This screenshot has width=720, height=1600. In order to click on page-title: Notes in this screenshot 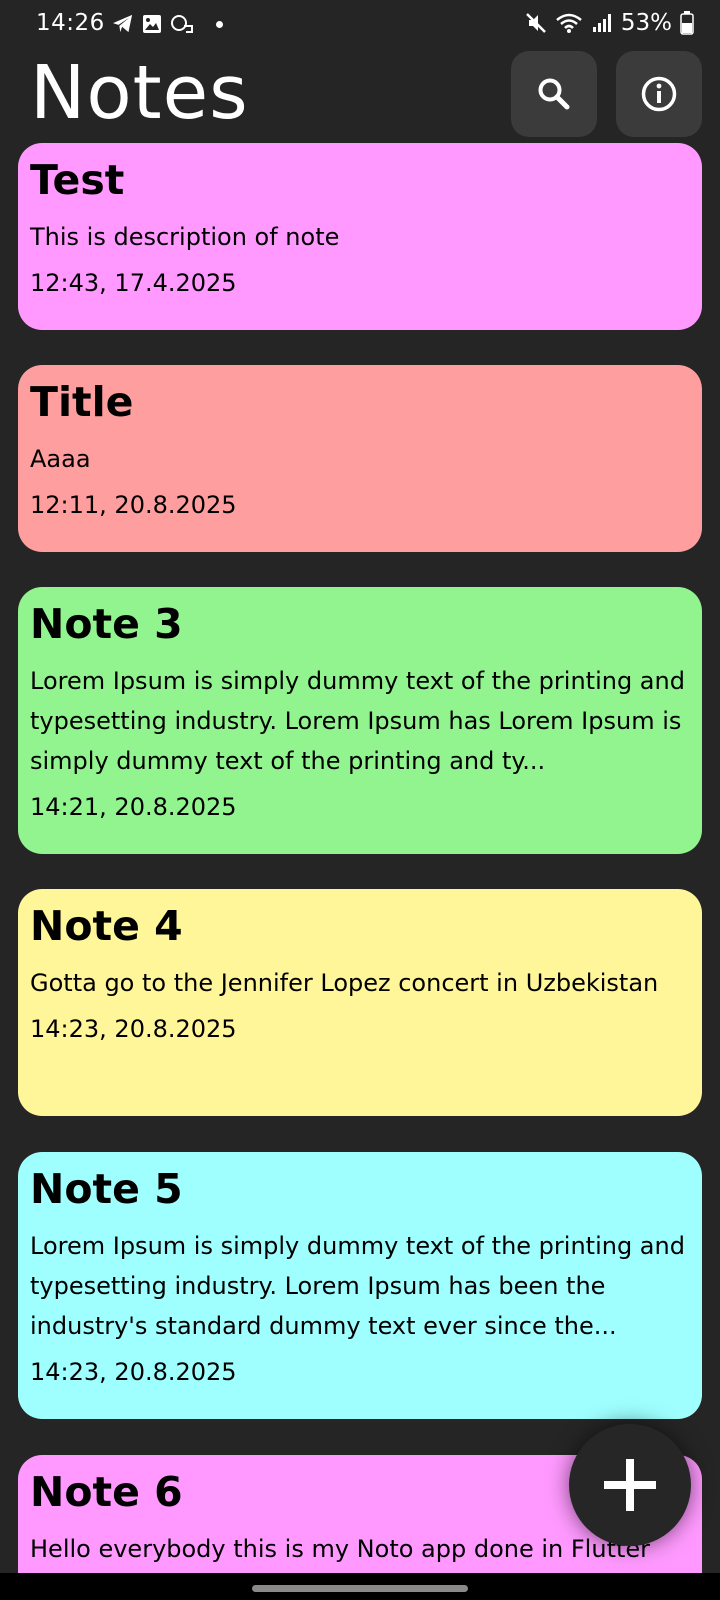, I will do `click(139, 93)`.